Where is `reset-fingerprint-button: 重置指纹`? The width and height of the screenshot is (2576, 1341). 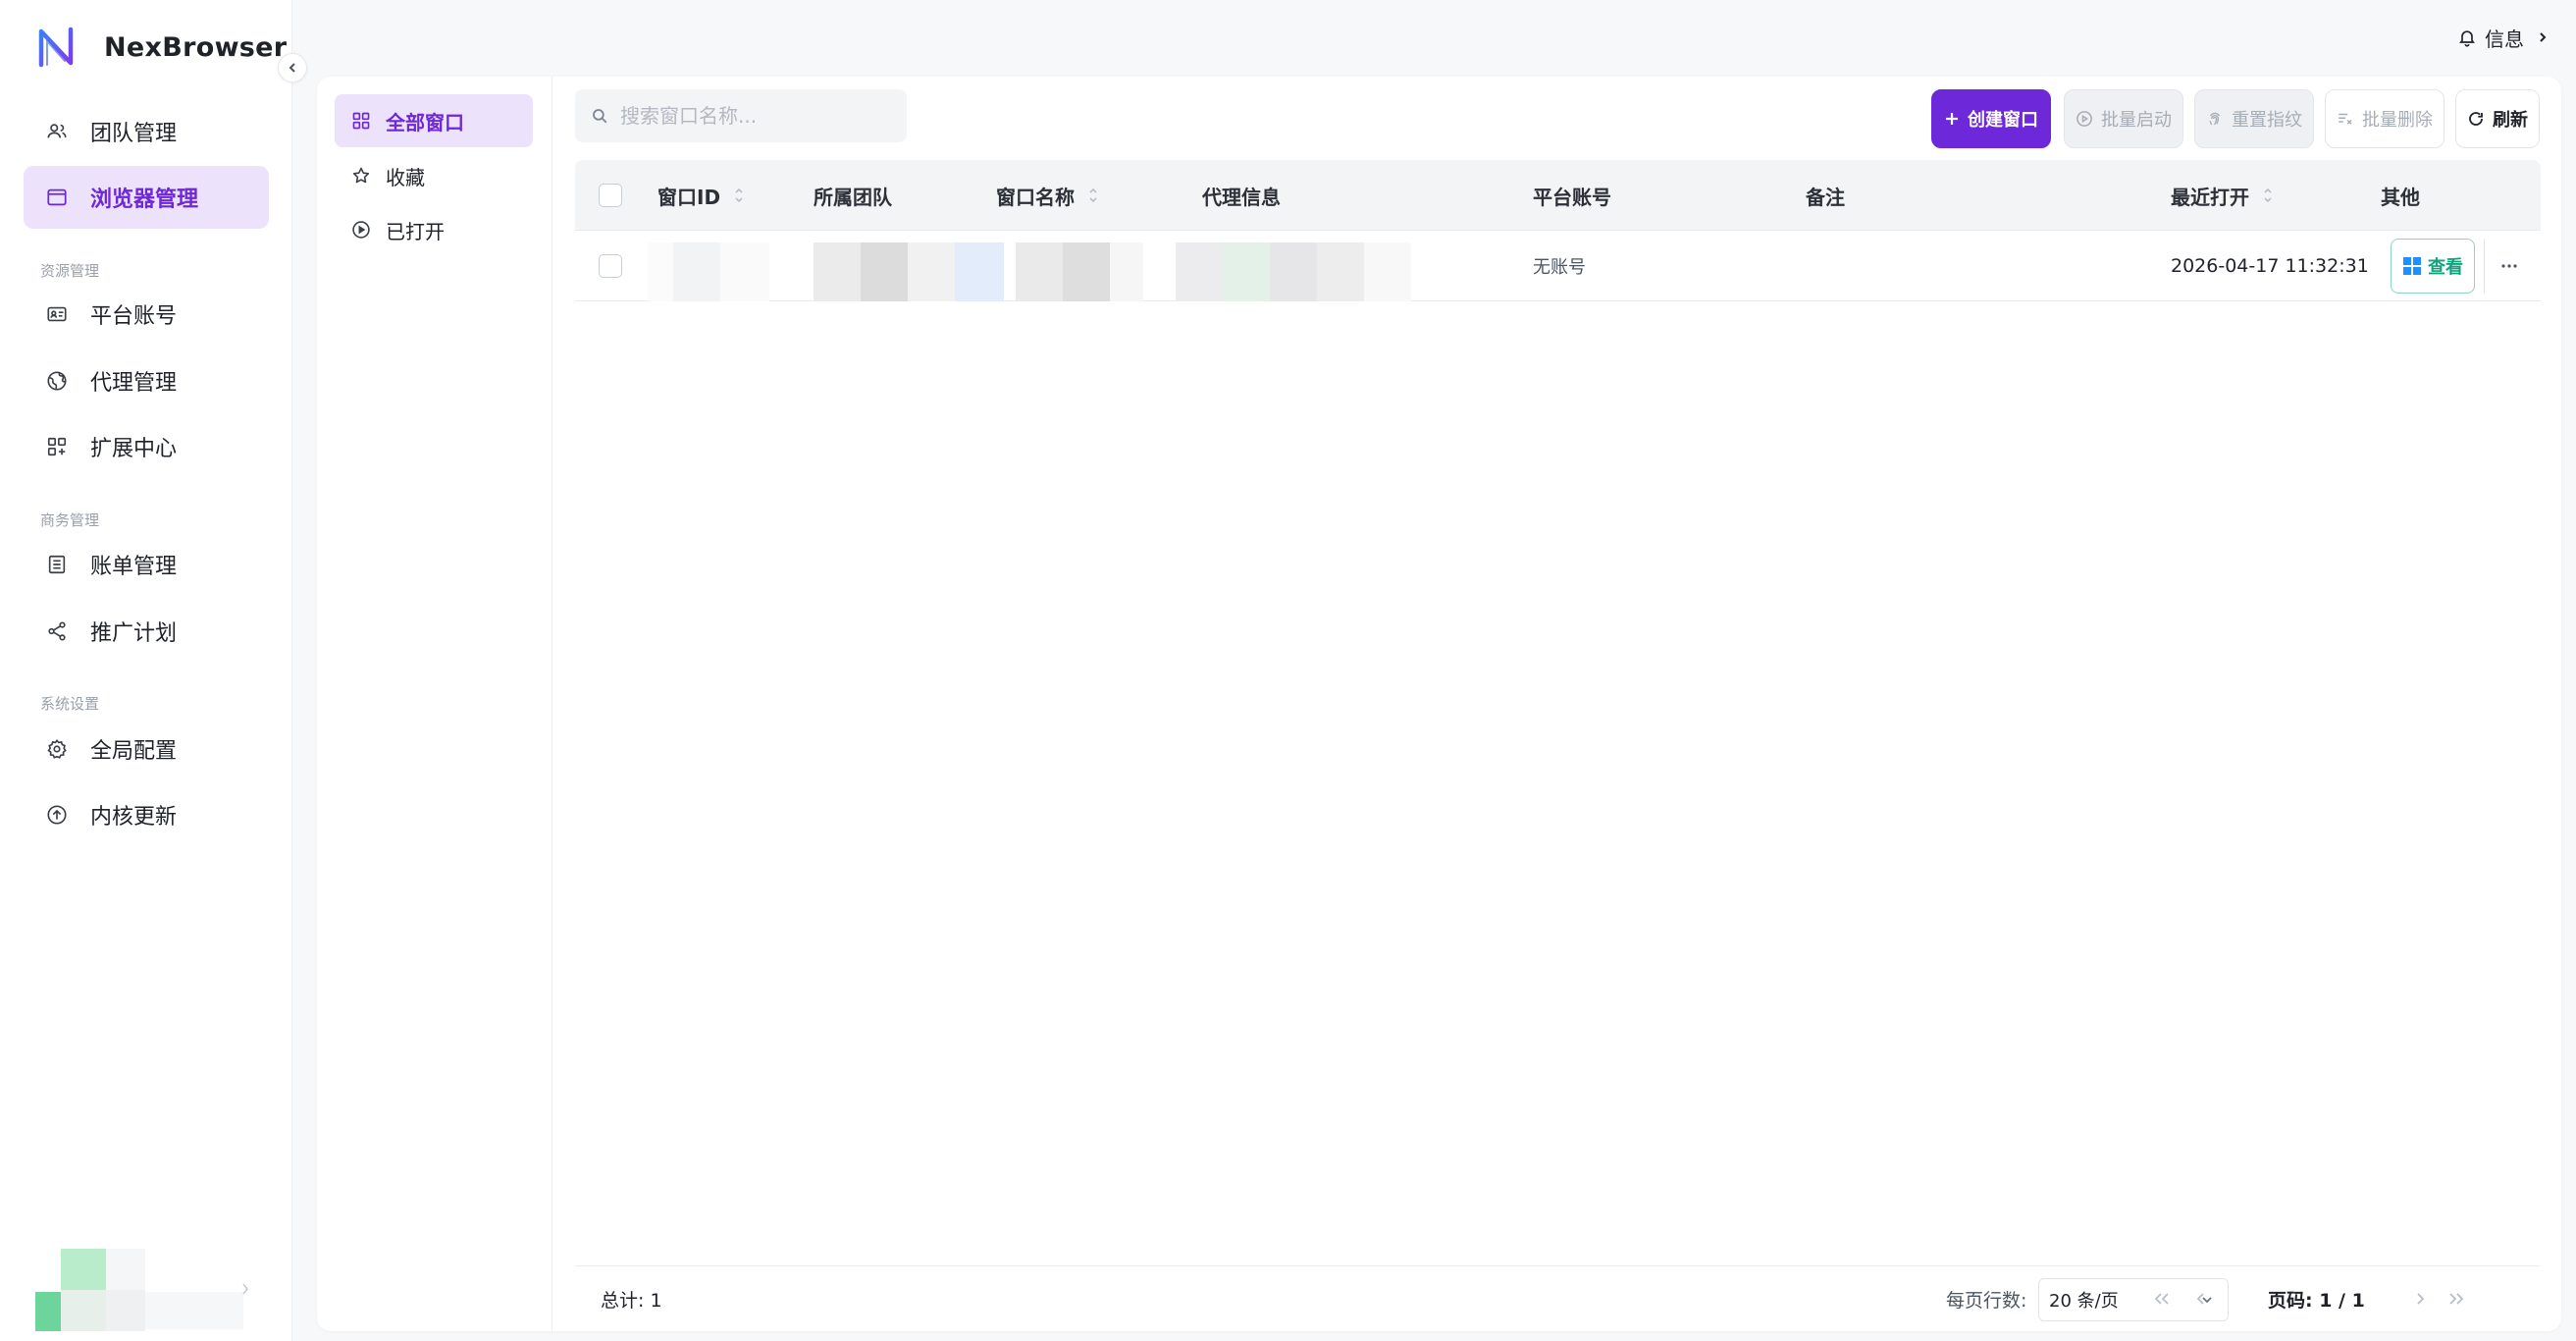
reset-fingerprint-button: 重置指纹 is located at coordinates (2254, 118).